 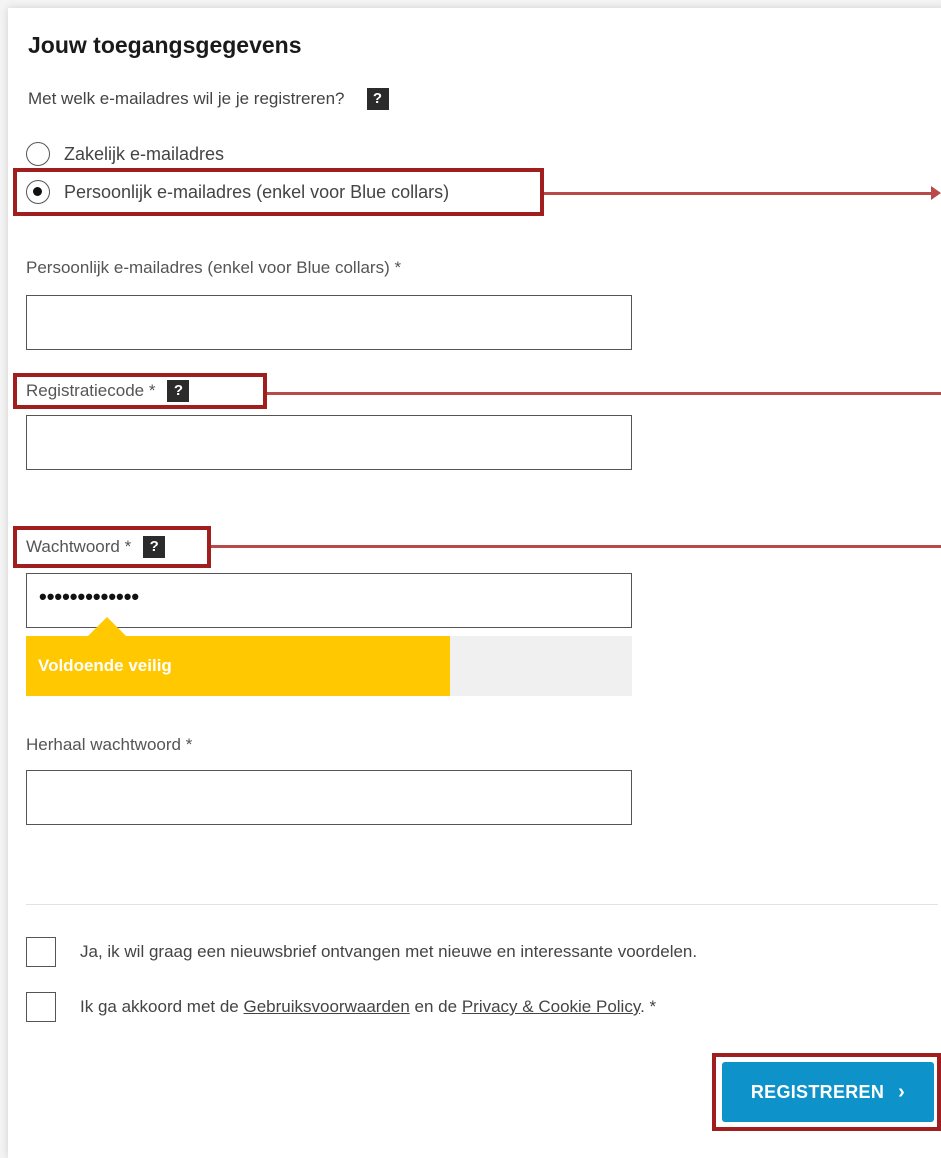 I want to click on password-strength-label: Voldoende veilig, so click(x=105, y=665).